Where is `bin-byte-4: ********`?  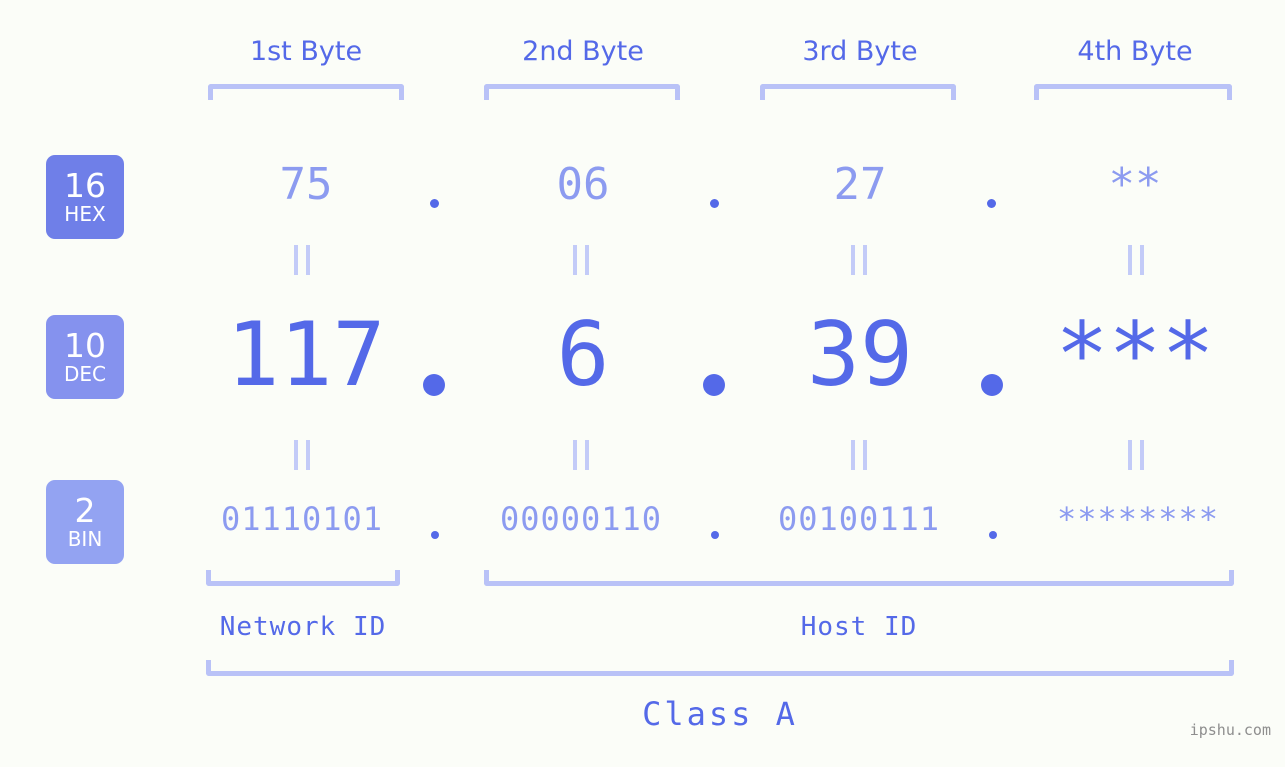 bin-byte-4: ******** is located at coordinates (1138, 519).